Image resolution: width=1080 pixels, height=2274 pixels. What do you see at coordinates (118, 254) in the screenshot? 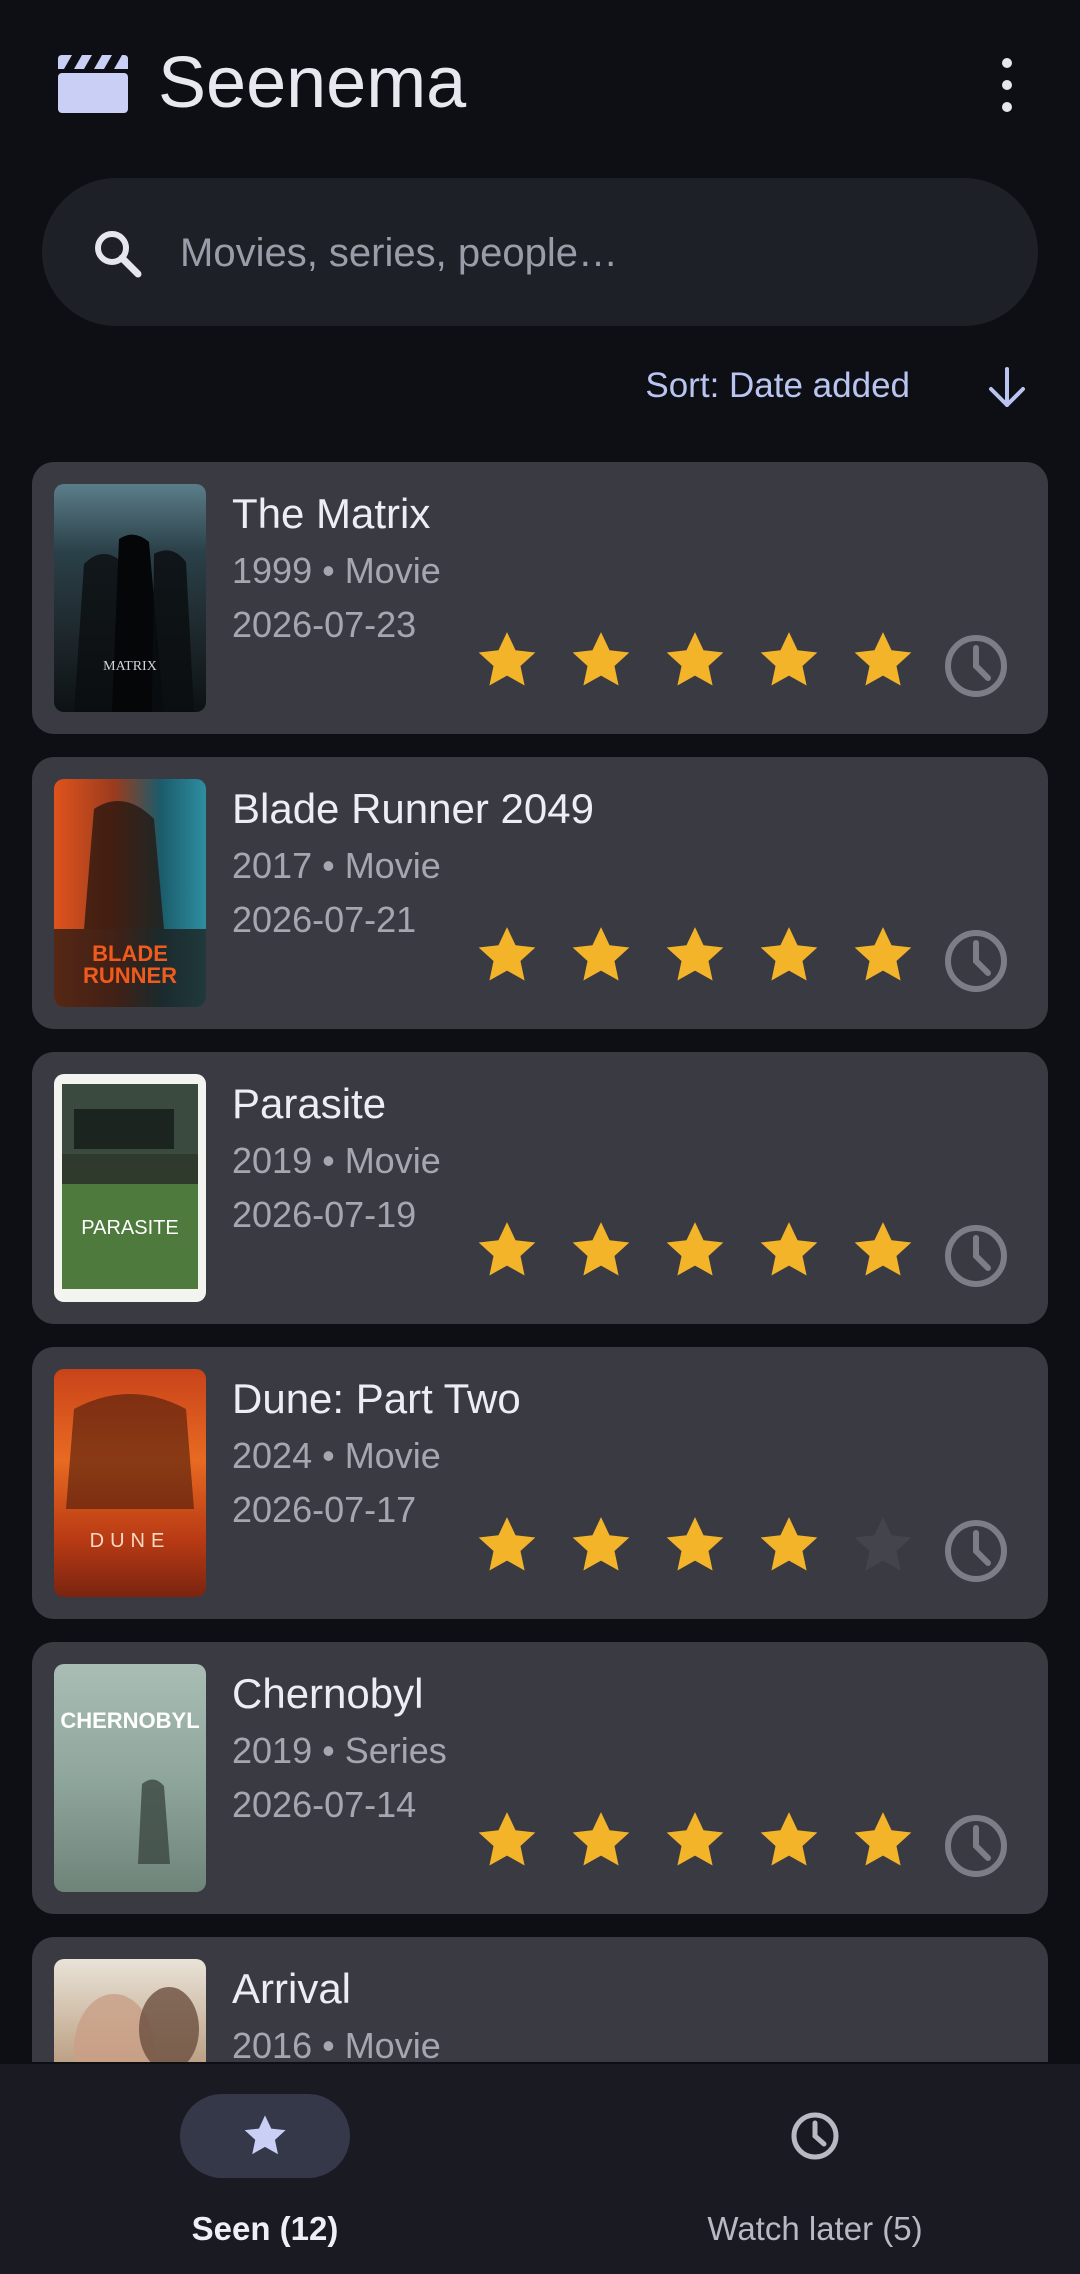
I see `search-icon` at bounding box center [118, 254].